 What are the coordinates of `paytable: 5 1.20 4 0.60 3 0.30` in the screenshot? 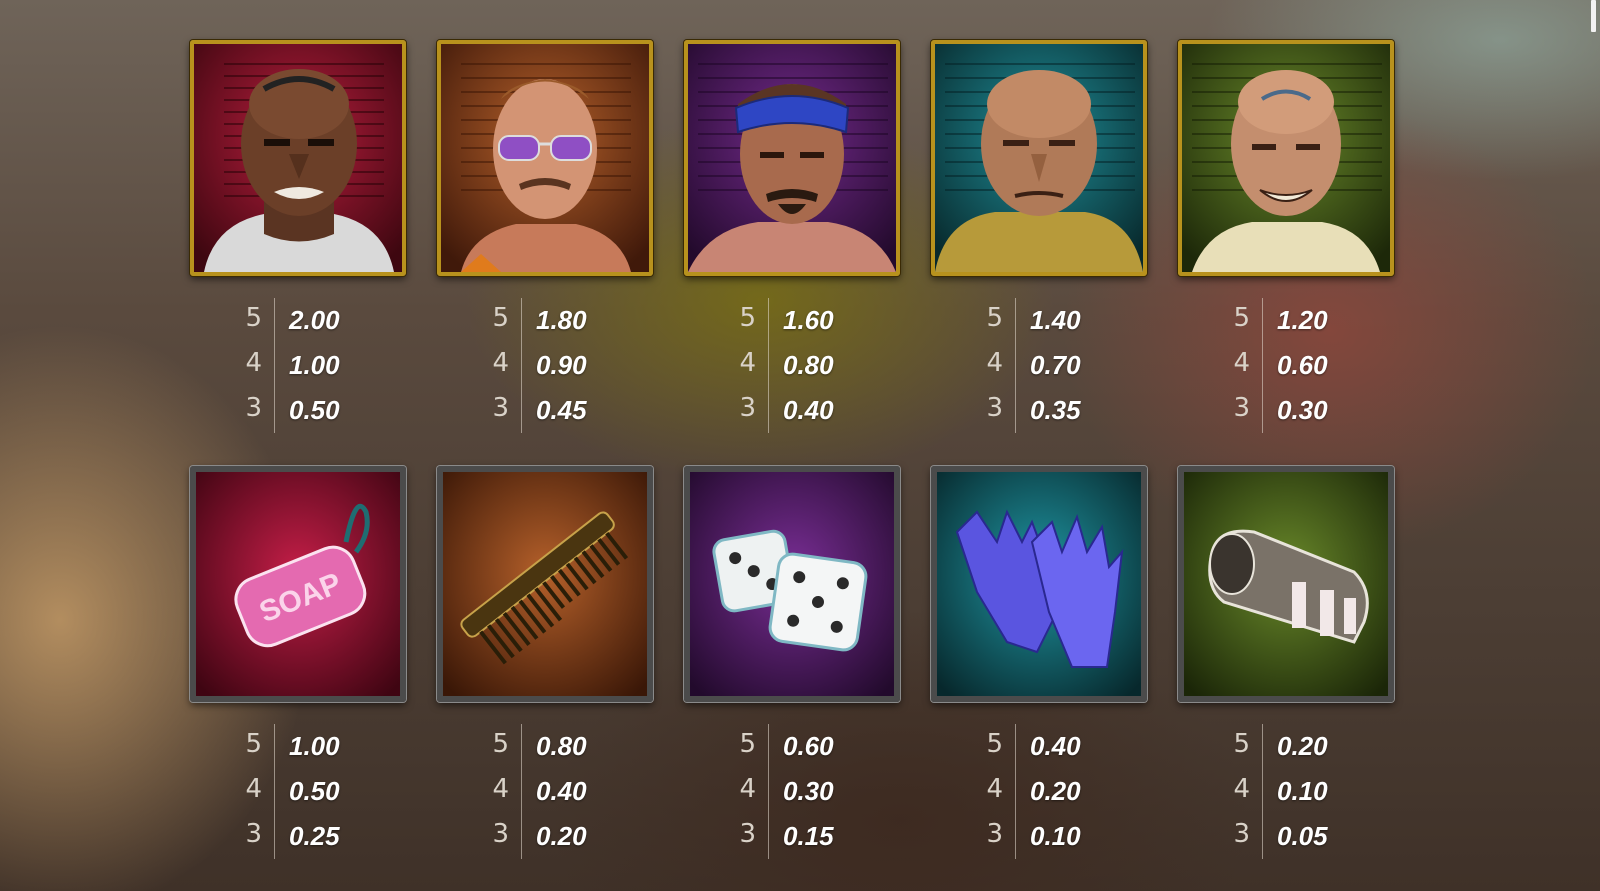 It's located at (1286, 365).